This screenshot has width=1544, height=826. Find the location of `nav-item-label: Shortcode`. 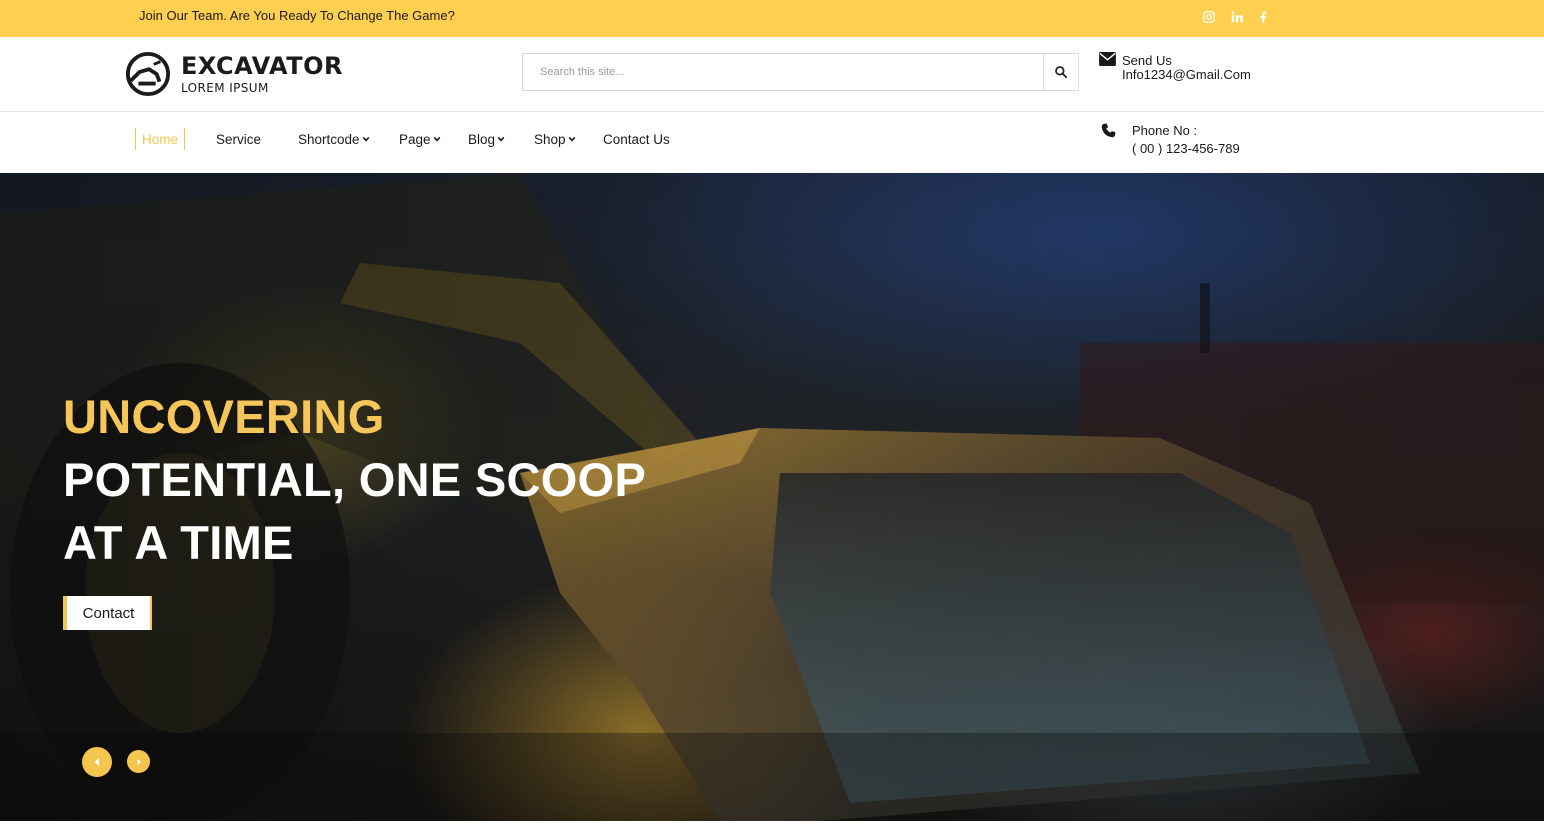

nav-item-label: Shortcode is located at coordinates (329, 139).